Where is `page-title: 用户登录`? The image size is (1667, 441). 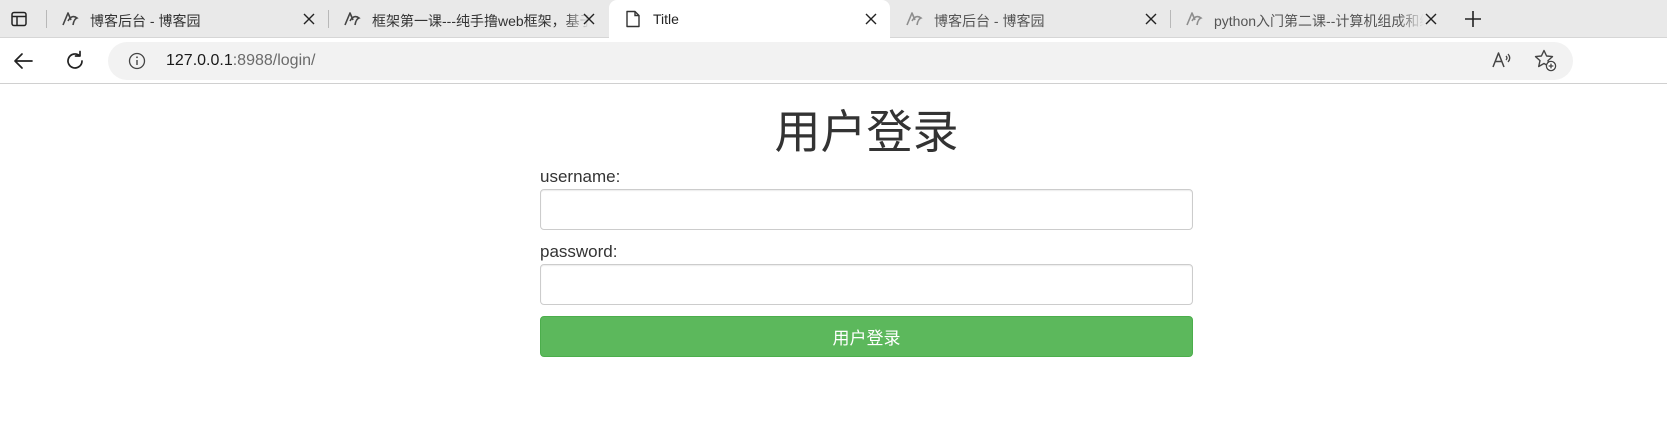 page-title: 用户登录 is located at coordinates (866, 132).